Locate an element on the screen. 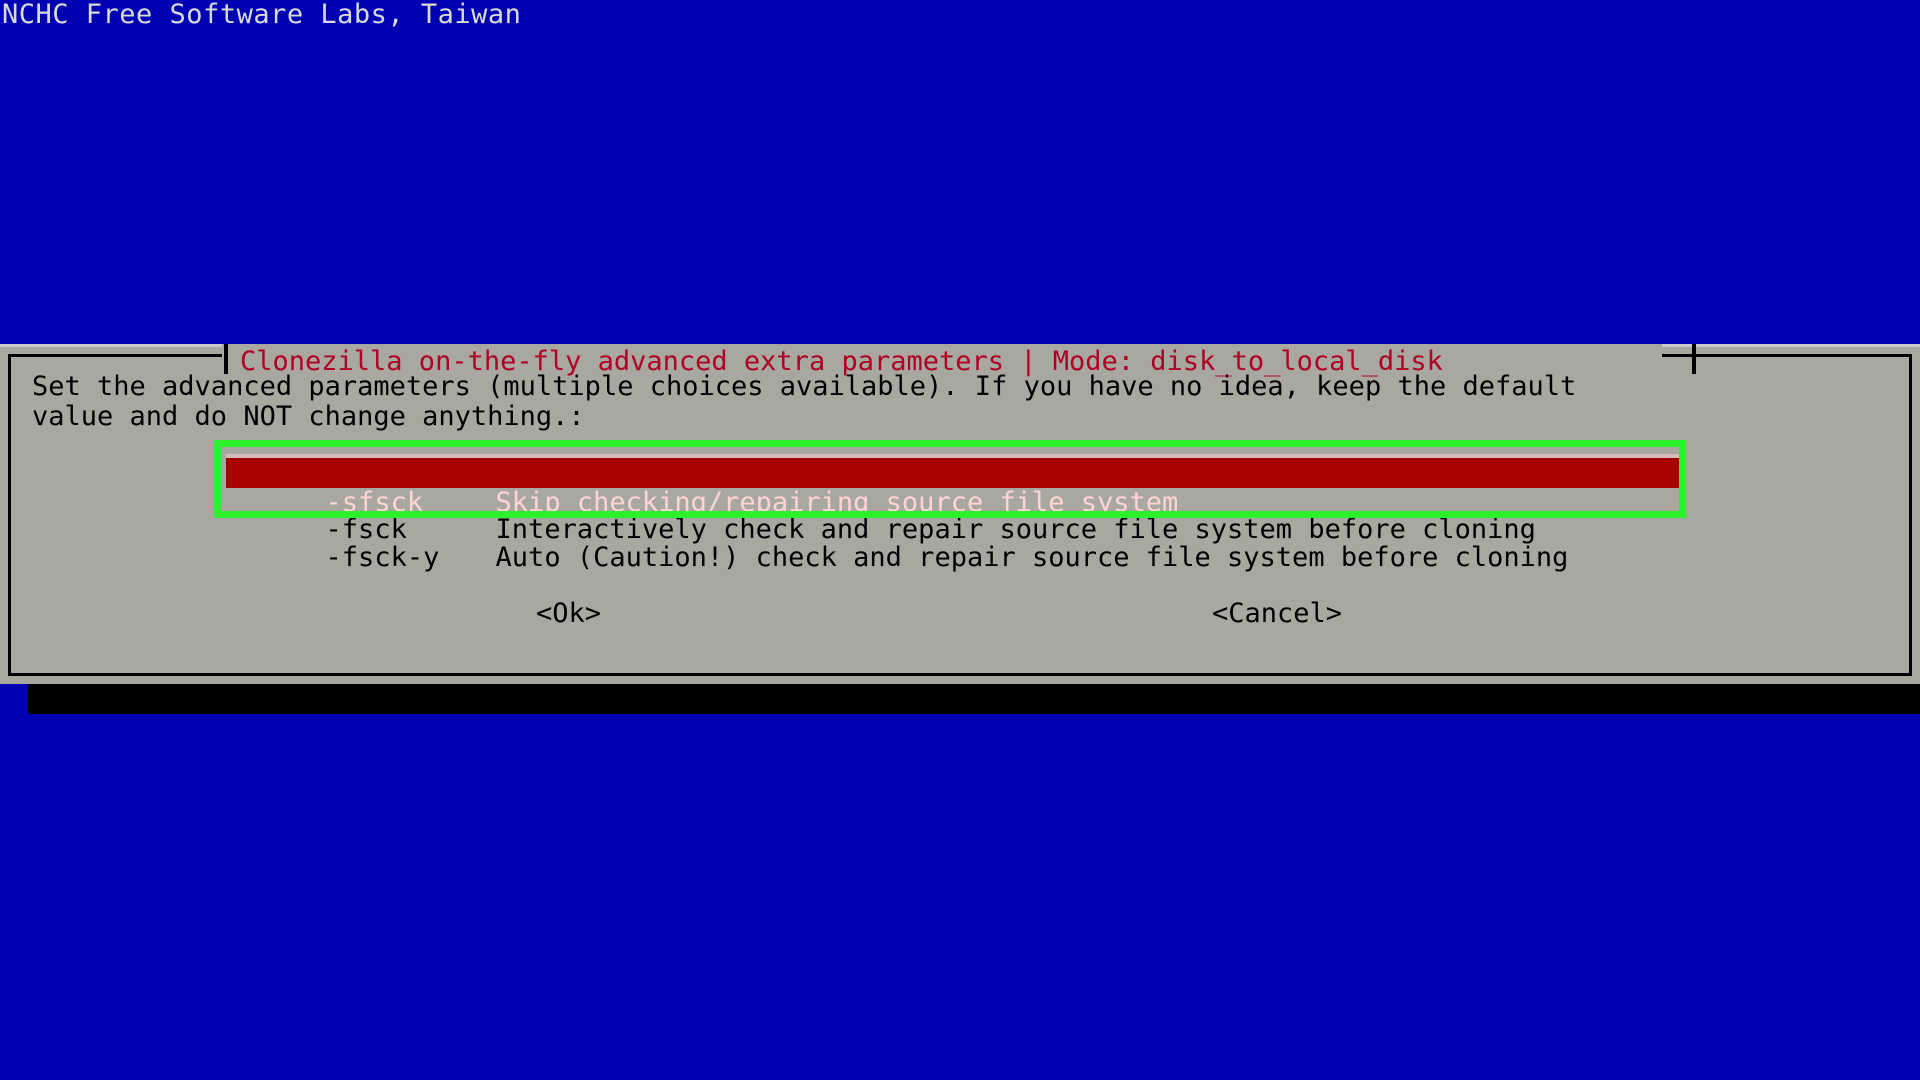 The height and width of the screenshot is (1080, 1920). dialog-drop-shadow is located at coordinates (974, 699).